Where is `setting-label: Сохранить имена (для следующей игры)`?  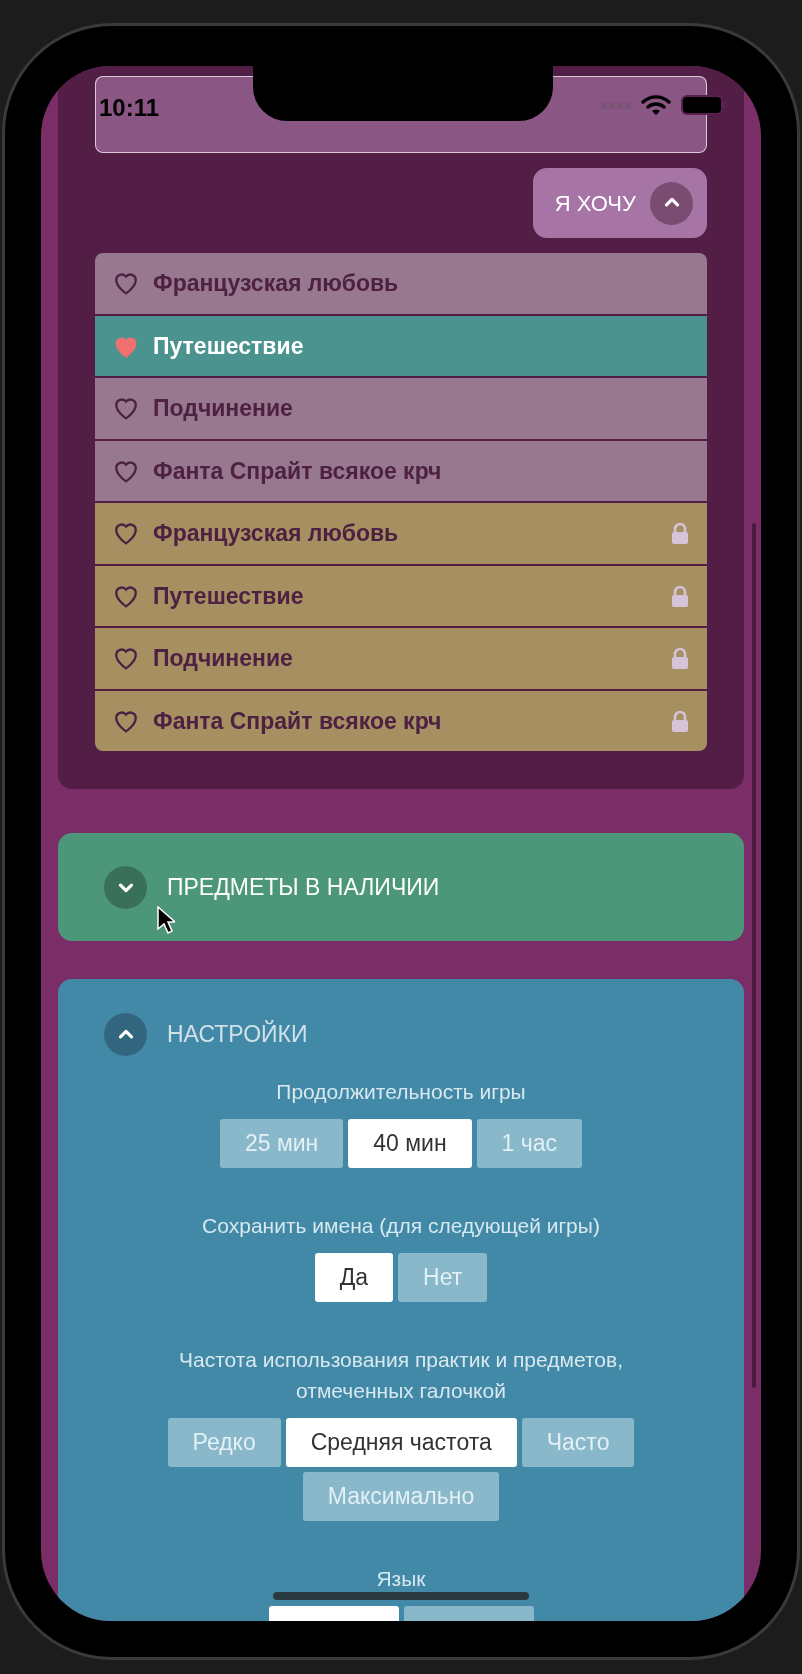 setting-label: Сохранить имена (для следующей игры) is located at coordinates (401, 1226).